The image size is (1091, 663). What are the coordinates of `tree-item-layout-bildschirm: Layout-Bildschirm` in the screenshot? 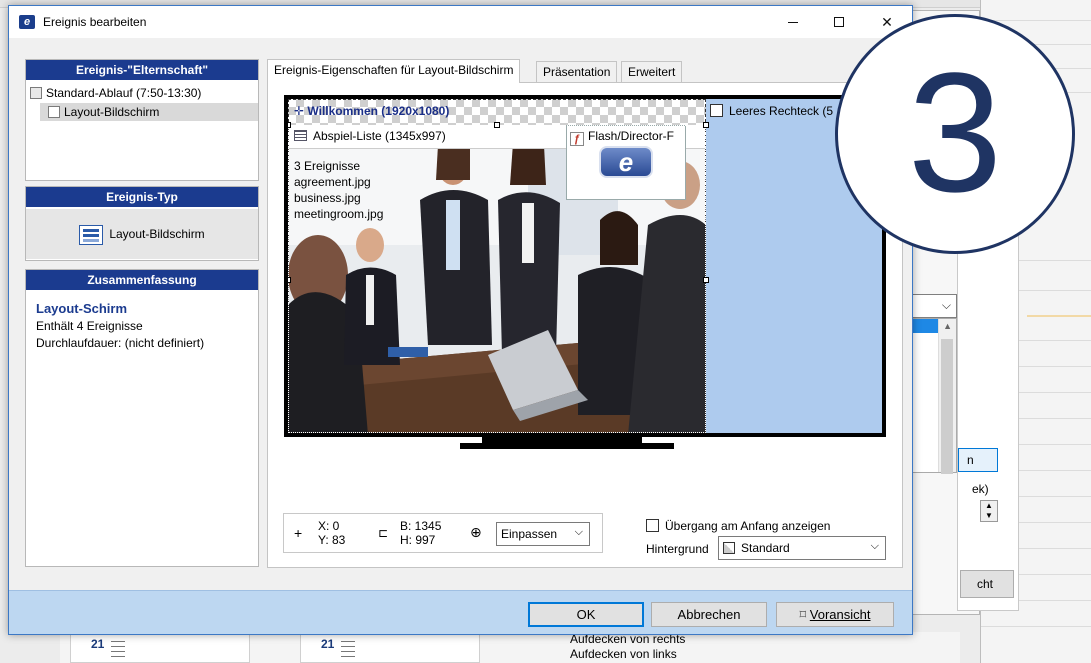 It's located at (149, 112).